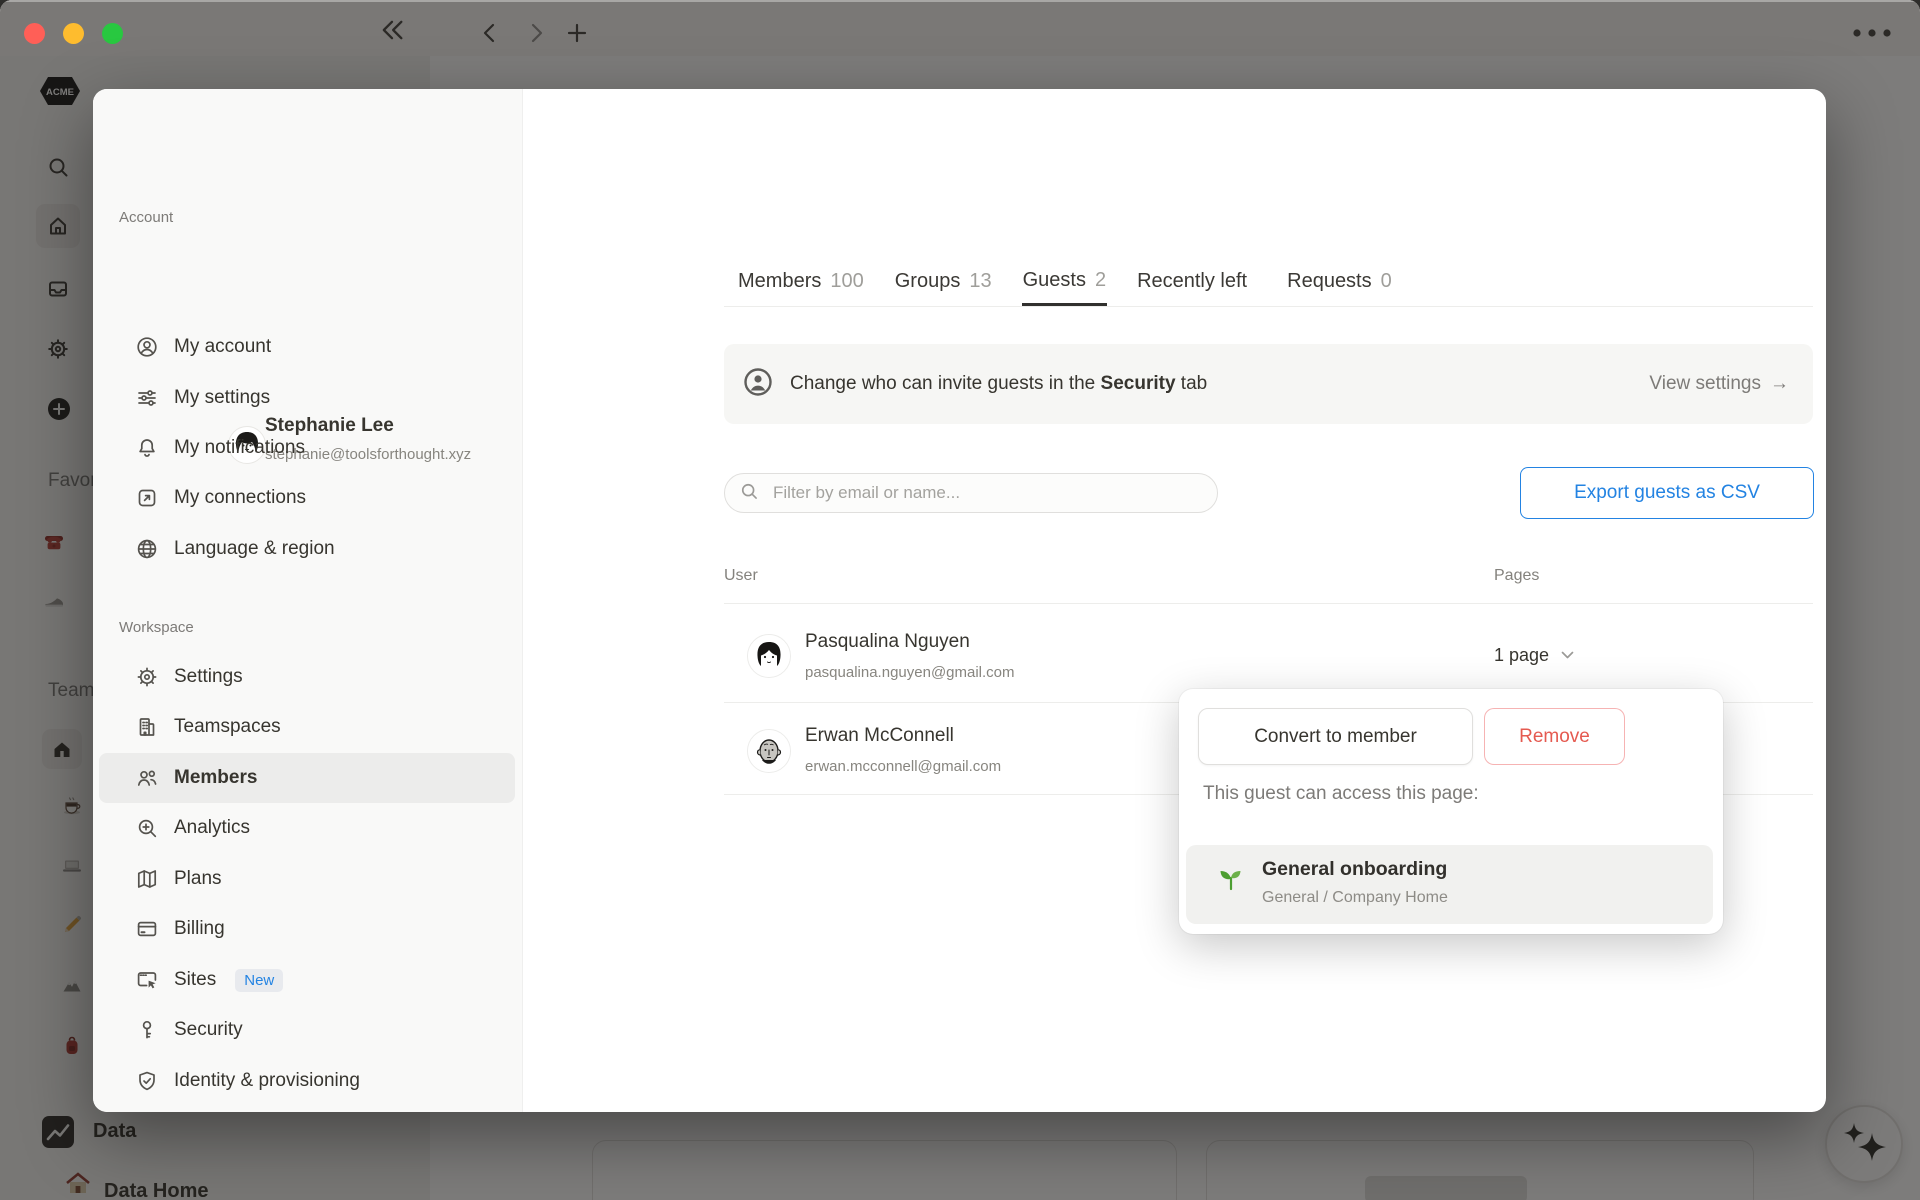 The image size is (1920, 1200). What do you see at coordinates (1719, 384) in the screenshot?
I see `view-settings-link: View settings →` at bounding box center [1719, 384].